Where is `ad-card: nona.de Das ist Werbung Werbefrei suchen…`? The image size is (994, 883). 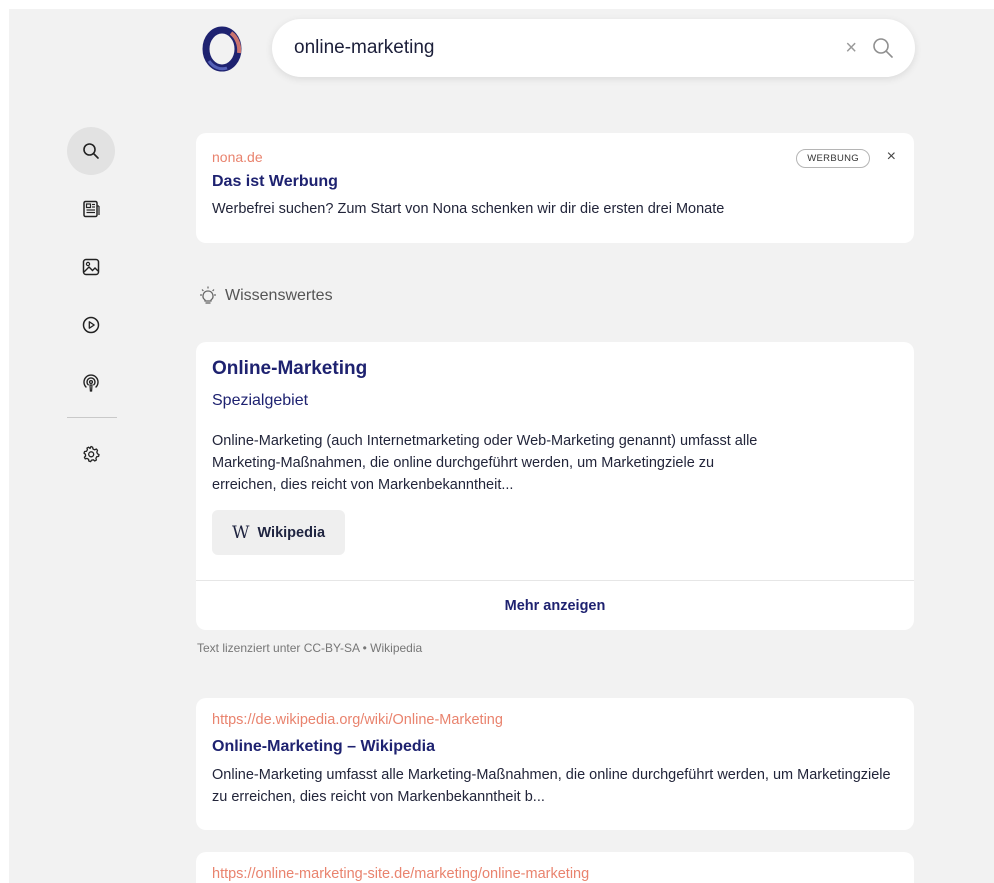 ad-card: nona.de Das ist Werbung Werbefrei suchen… is located at coordinates (555, 188).